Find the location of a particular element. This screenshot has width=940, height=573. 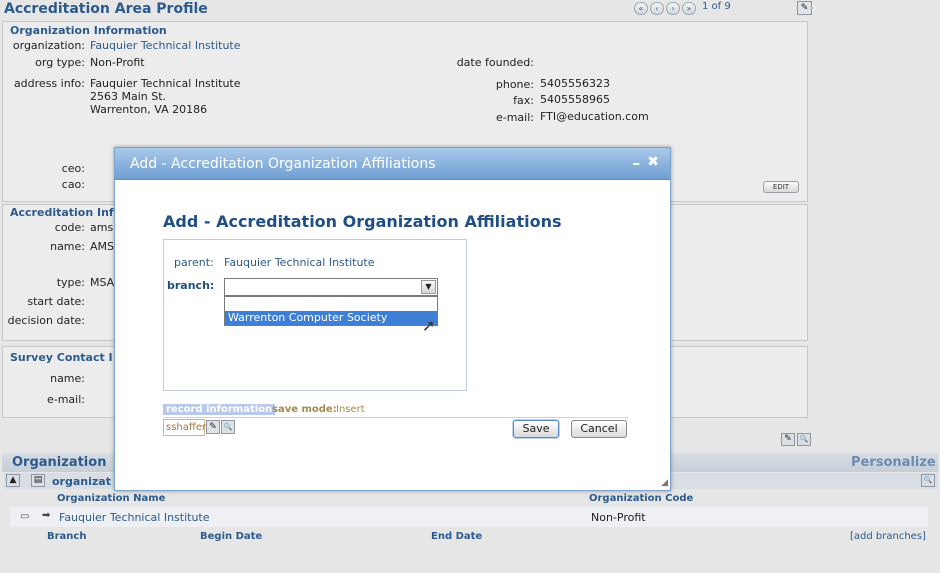

menu-icon: ▤ is located at coordinates (38, 480).